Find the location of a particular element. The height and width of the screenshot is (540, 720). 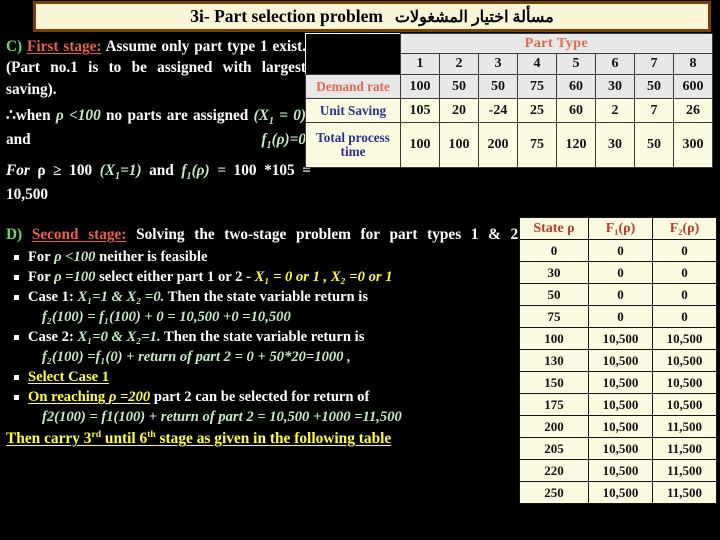

bullet-2-pre: For is located at coordinates (41, 276).